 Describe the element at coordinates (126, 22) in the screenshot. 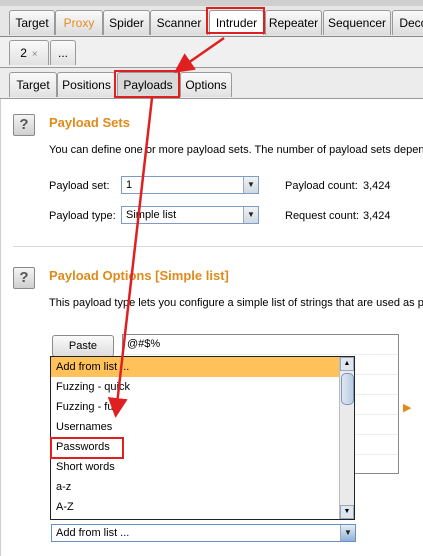

I see `tab-spider: Spider` at that location.